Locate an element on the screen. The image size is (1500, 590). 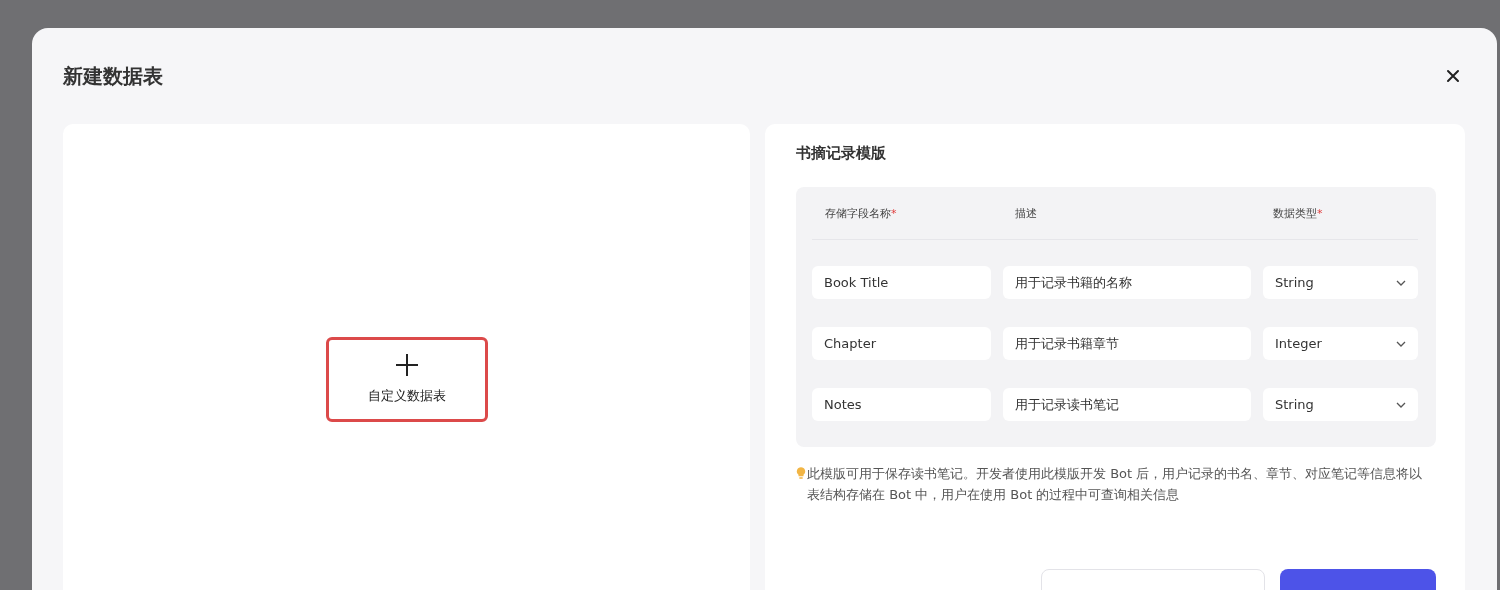
dialog-title: 新建数据表 is located at coordinates (113, 76).